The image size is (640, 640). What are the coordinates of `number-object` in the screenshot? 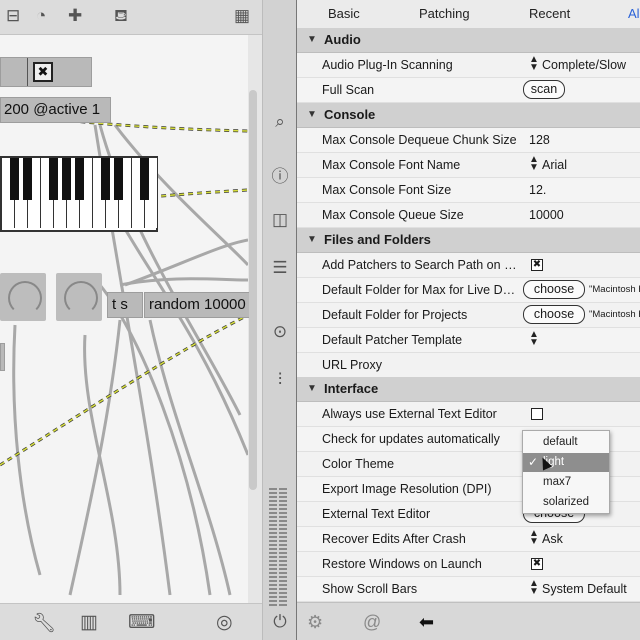 It's located at (2, 357).